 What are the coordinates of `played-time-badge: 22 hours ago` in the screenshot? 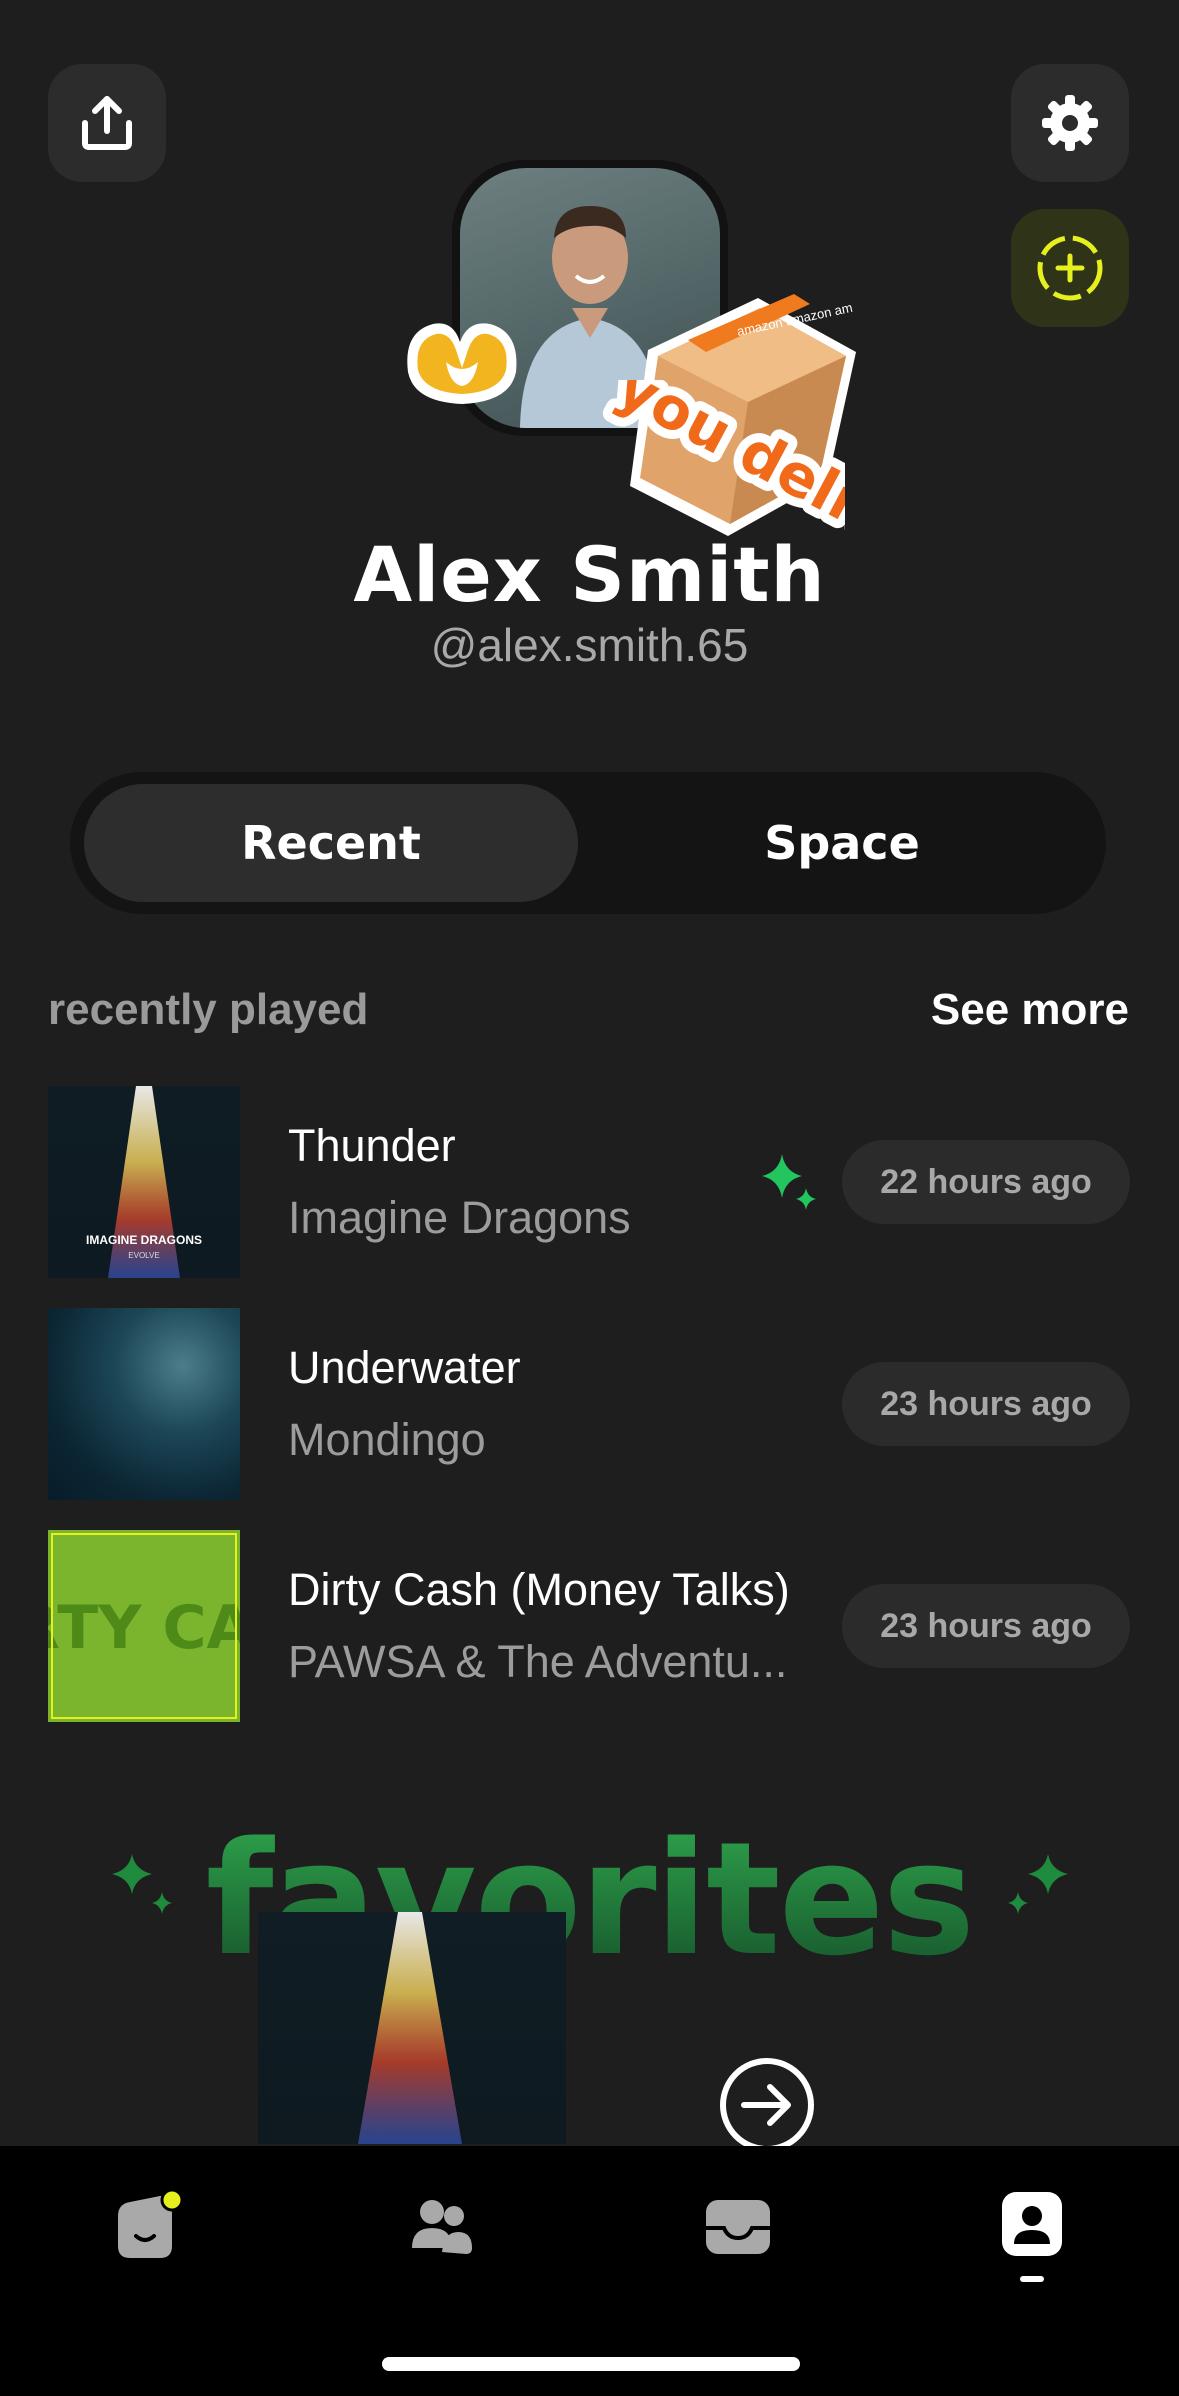 It's located at (986, 1182).